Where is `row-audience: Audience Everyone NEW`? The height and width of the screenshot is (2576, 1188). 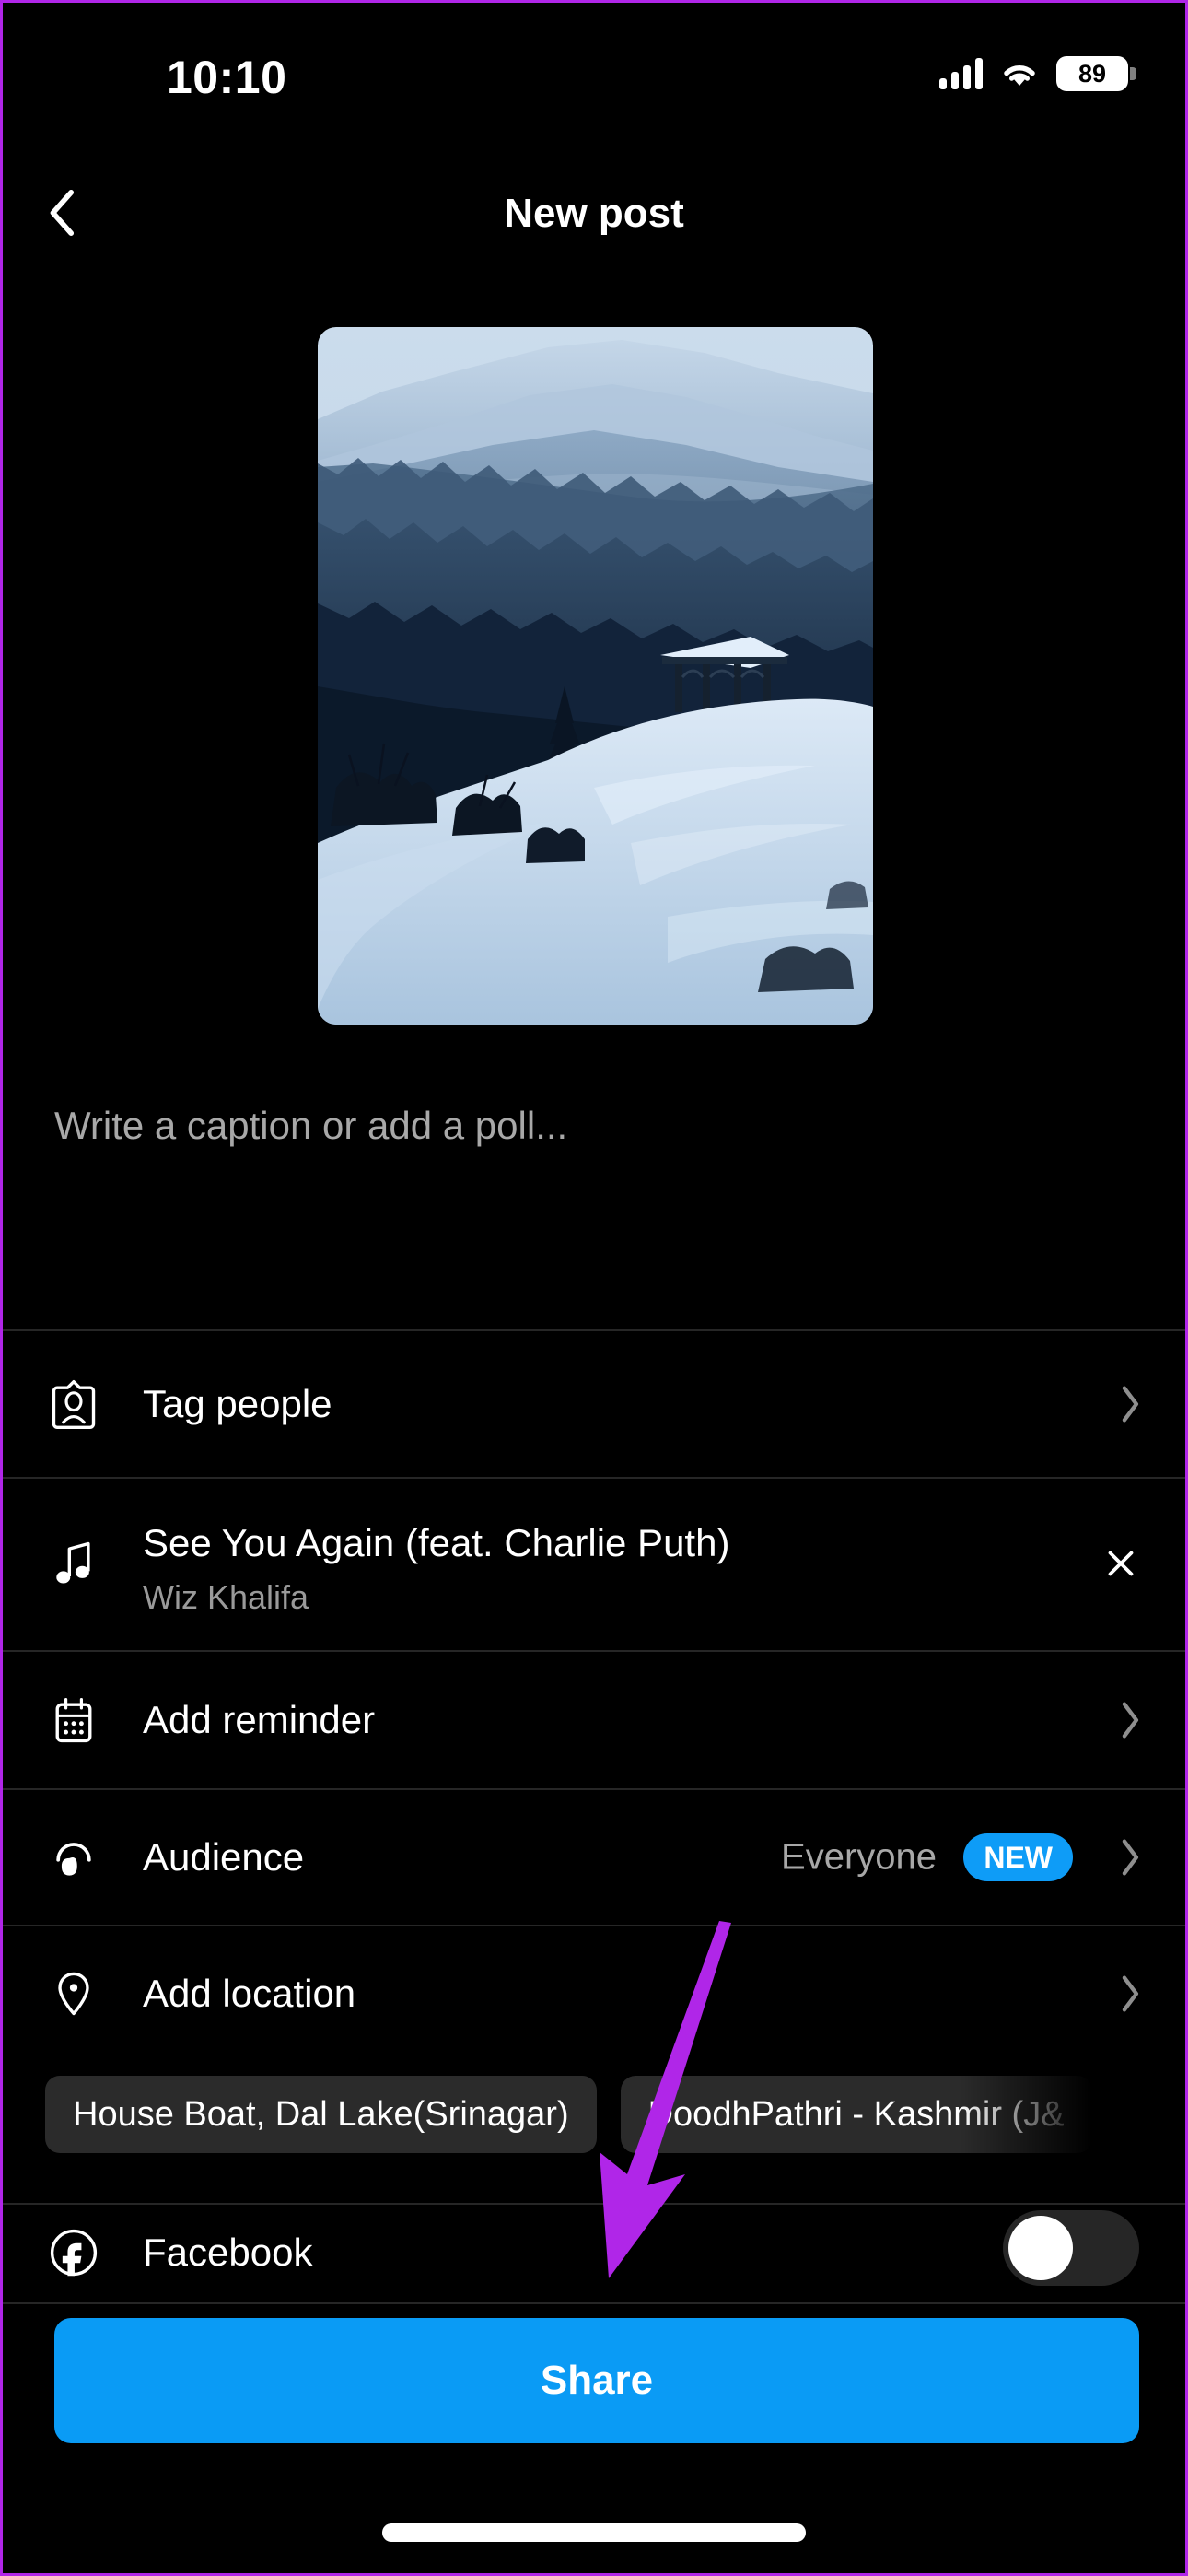 row-audience: Audience Everyone NEW is located at coordinates (594, 1857).